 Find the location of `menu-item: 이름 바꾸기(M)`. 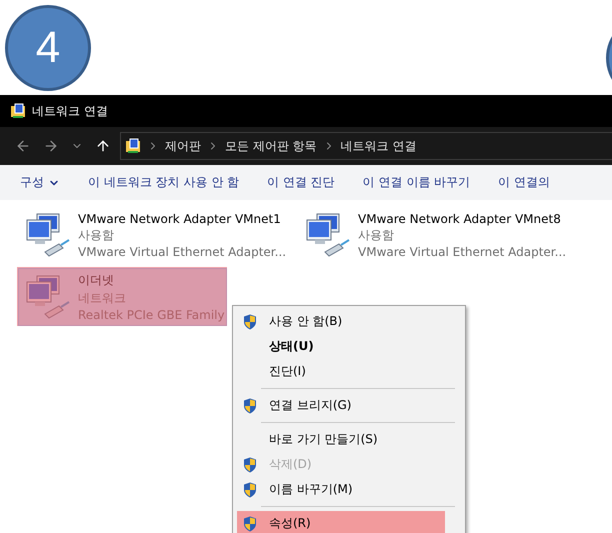

menu-item: 이름 바꾸기(M) is located at coordinates (349, 489).